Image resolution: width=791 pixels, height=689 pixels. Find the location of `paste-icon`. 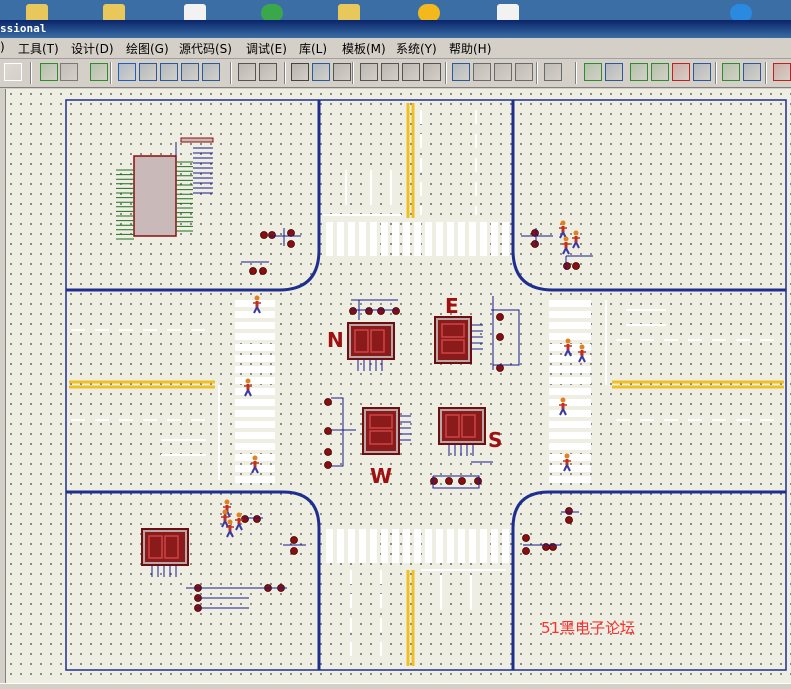

paste-icon is located at coordinates (342, 72).